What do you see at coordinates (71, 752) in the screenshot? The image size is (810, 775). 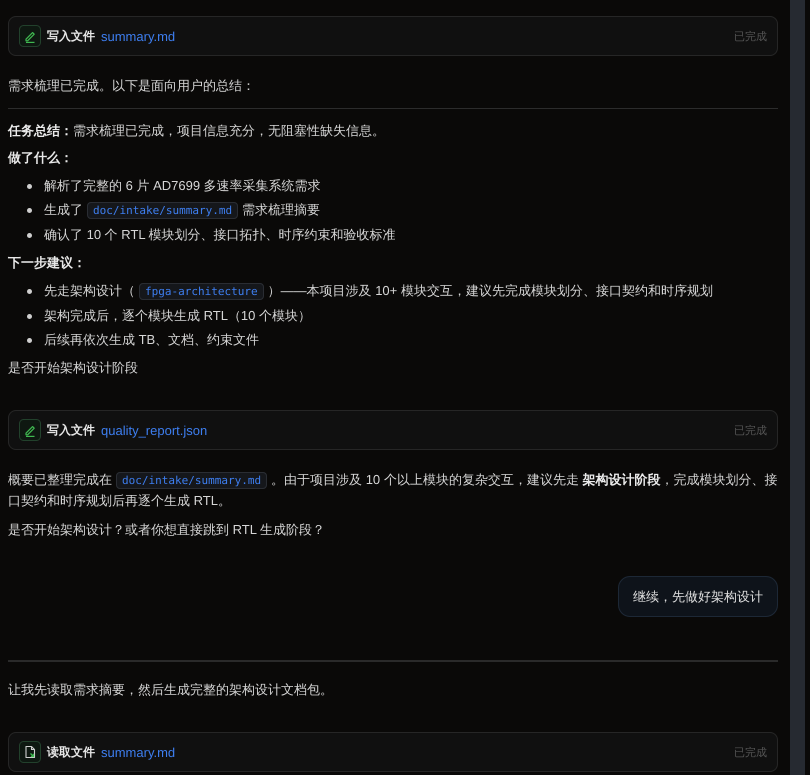 I see `tool-action-label: 读取文件` at bounding box center [71, 752].